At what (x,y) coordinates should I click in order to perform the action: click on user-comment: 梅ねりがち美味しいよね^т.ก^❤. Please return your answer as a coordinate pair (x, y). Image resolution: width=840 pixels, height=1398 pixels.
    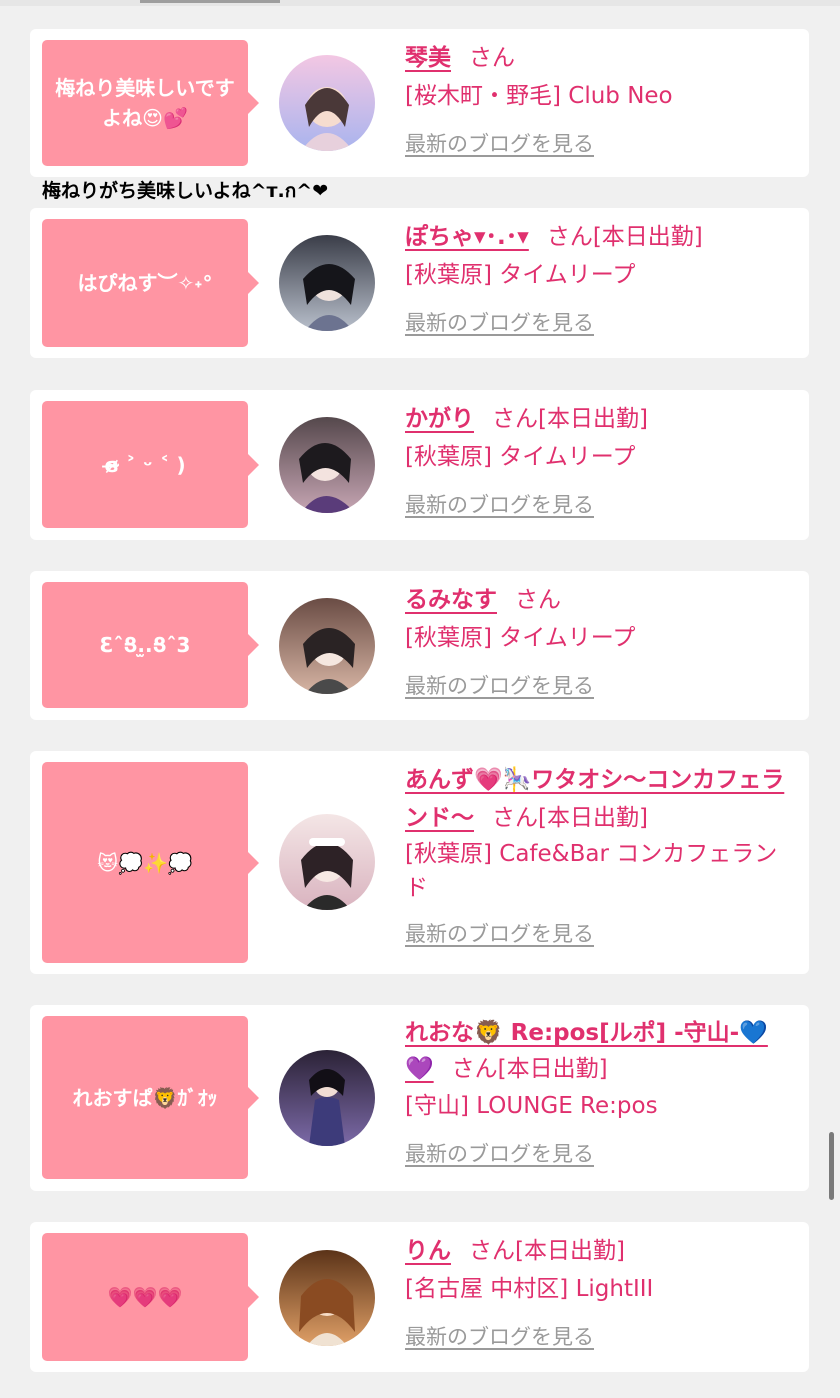
    Looking at the image, I should click on (185, 191).